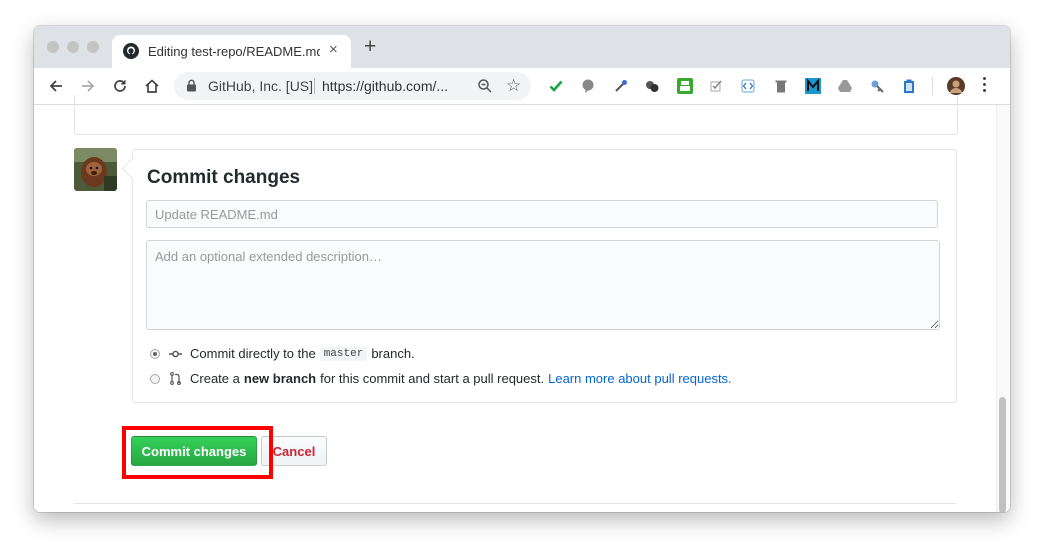  What do you see at coordinates (717, 86) in the screenshot?
I see `checkbox-icon` at bounding box center [717, 86].